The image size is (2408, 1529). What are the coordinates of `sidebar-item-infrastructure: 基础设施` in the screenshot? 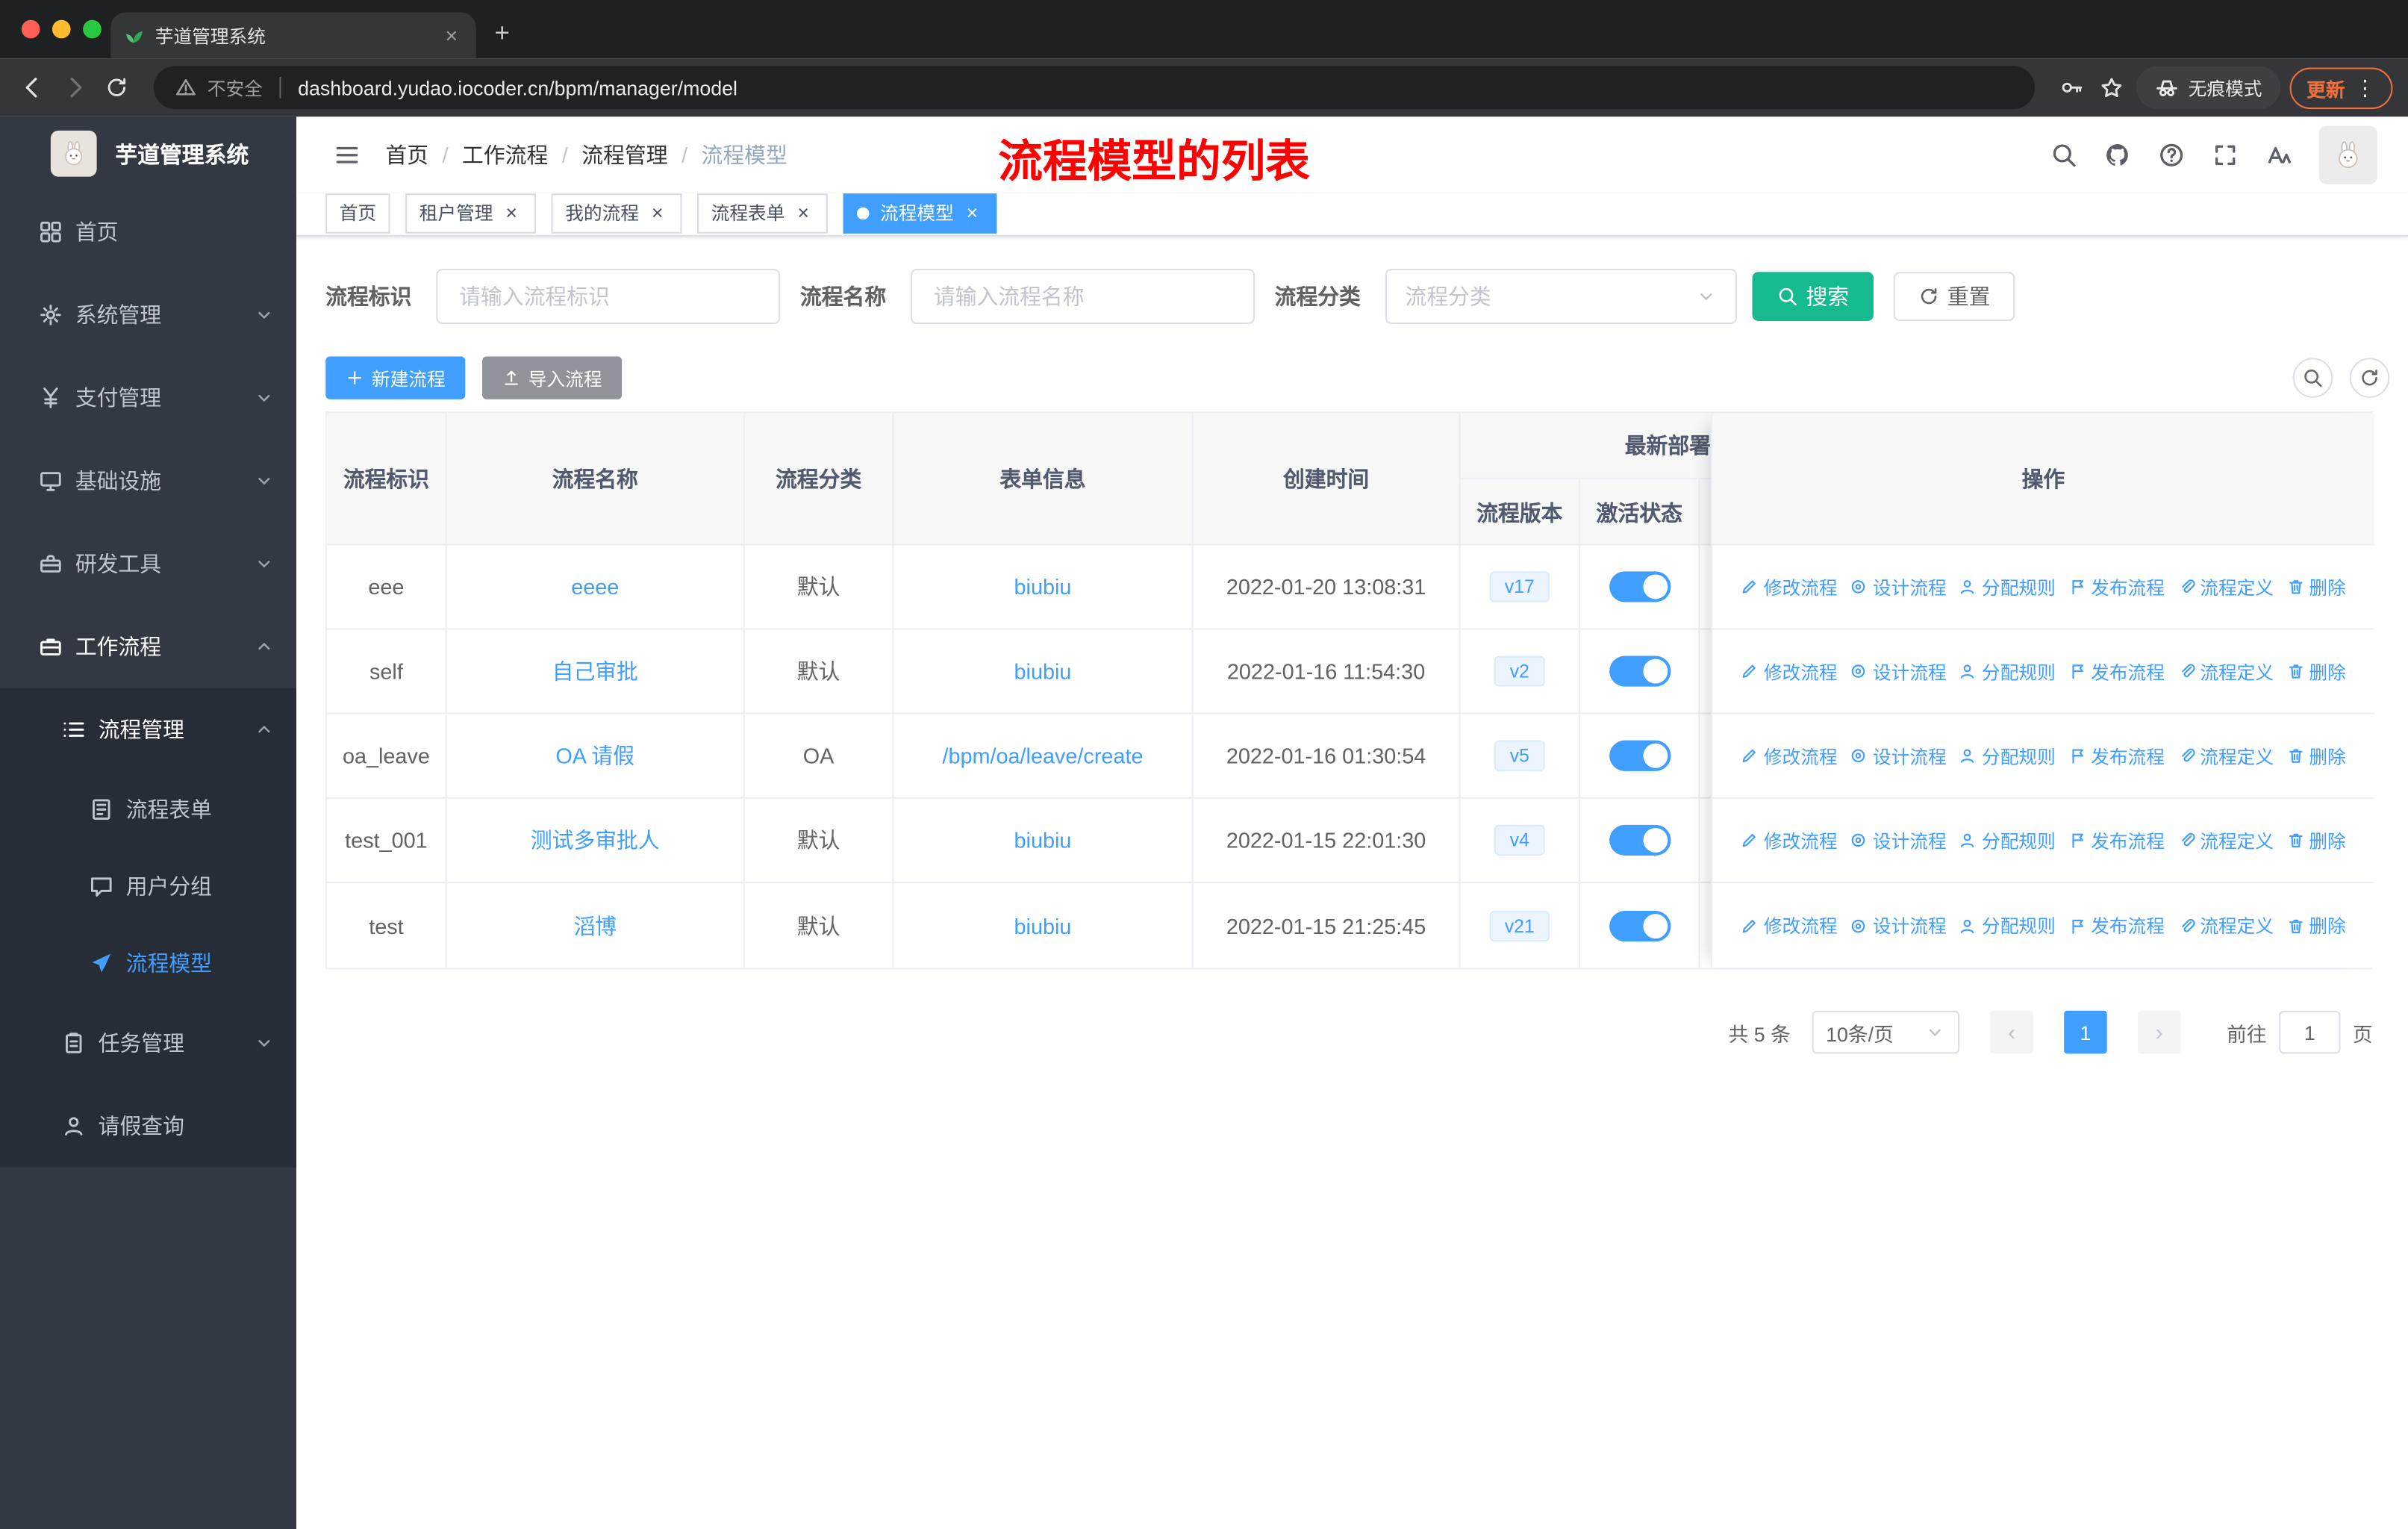 It's located at (148, 481).